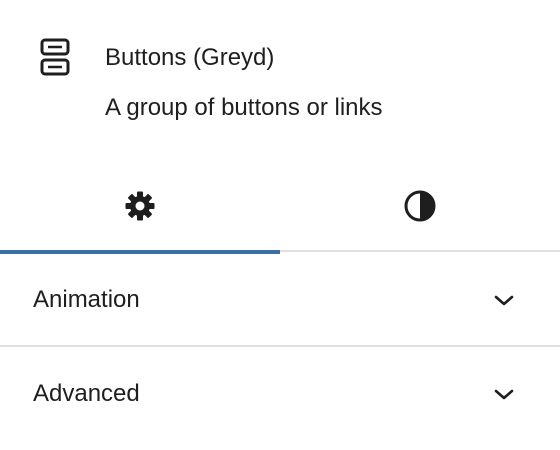 Image resolution: width=560 pixels, height=450 pixels. I want to click on tab-settings, so click(140, 207).